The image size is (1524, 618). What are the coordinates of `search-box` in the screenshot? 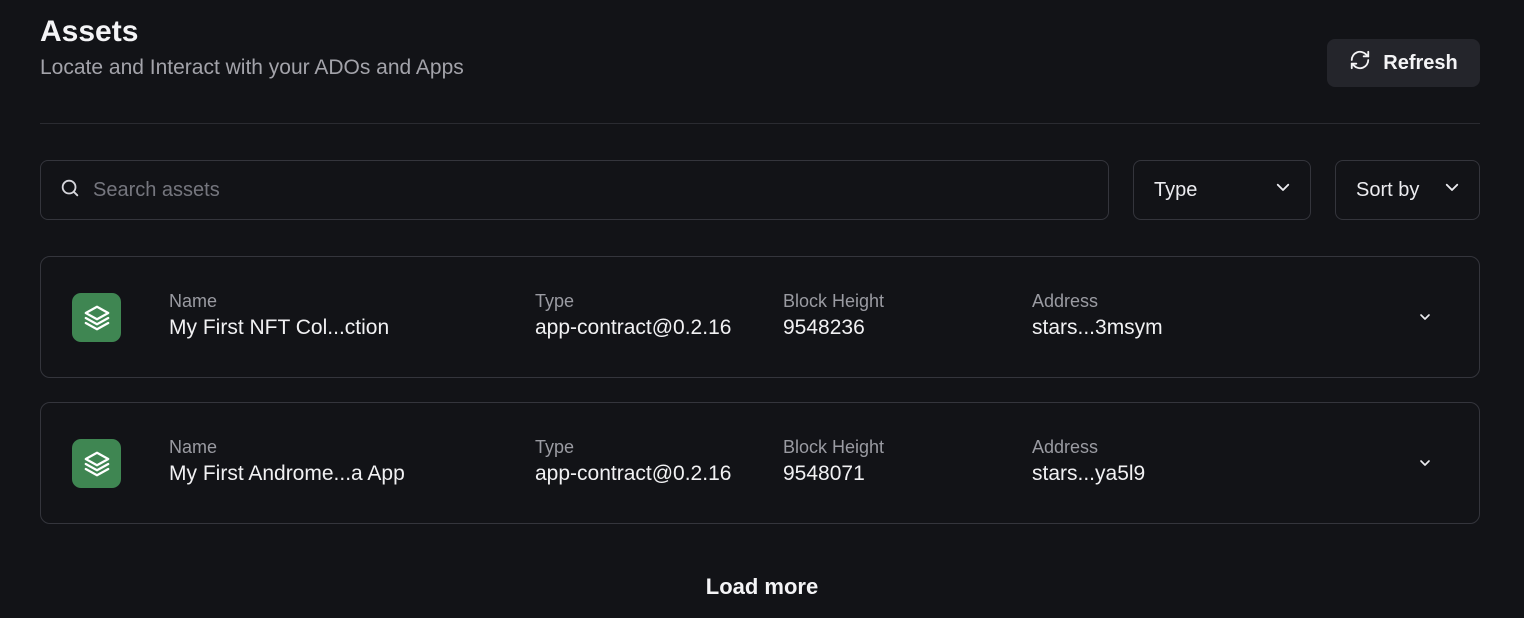 It's located at (574, 190).